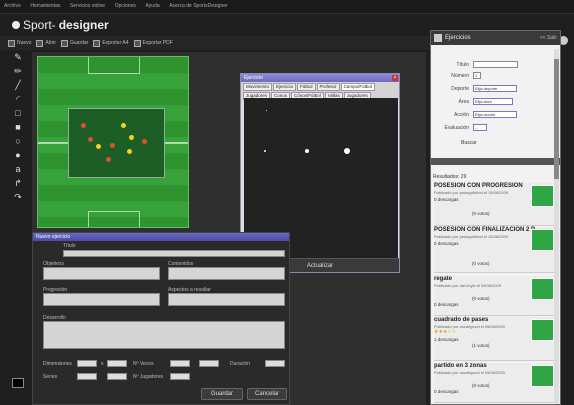 This screenshot has width=574, height=405. Describe the element at coordinates (18, 141) in the screenshot. I see `circle-icon: ○` at that location.